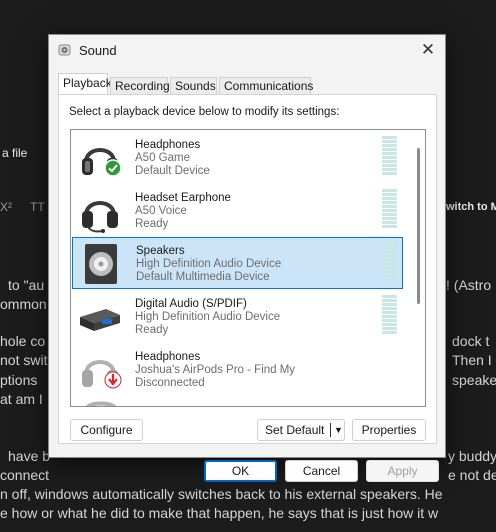 The image size is (496, 532). Describe the element at coordinates (161, 211) in the screenshot. I see `device-description: A50 Voice` at that location.